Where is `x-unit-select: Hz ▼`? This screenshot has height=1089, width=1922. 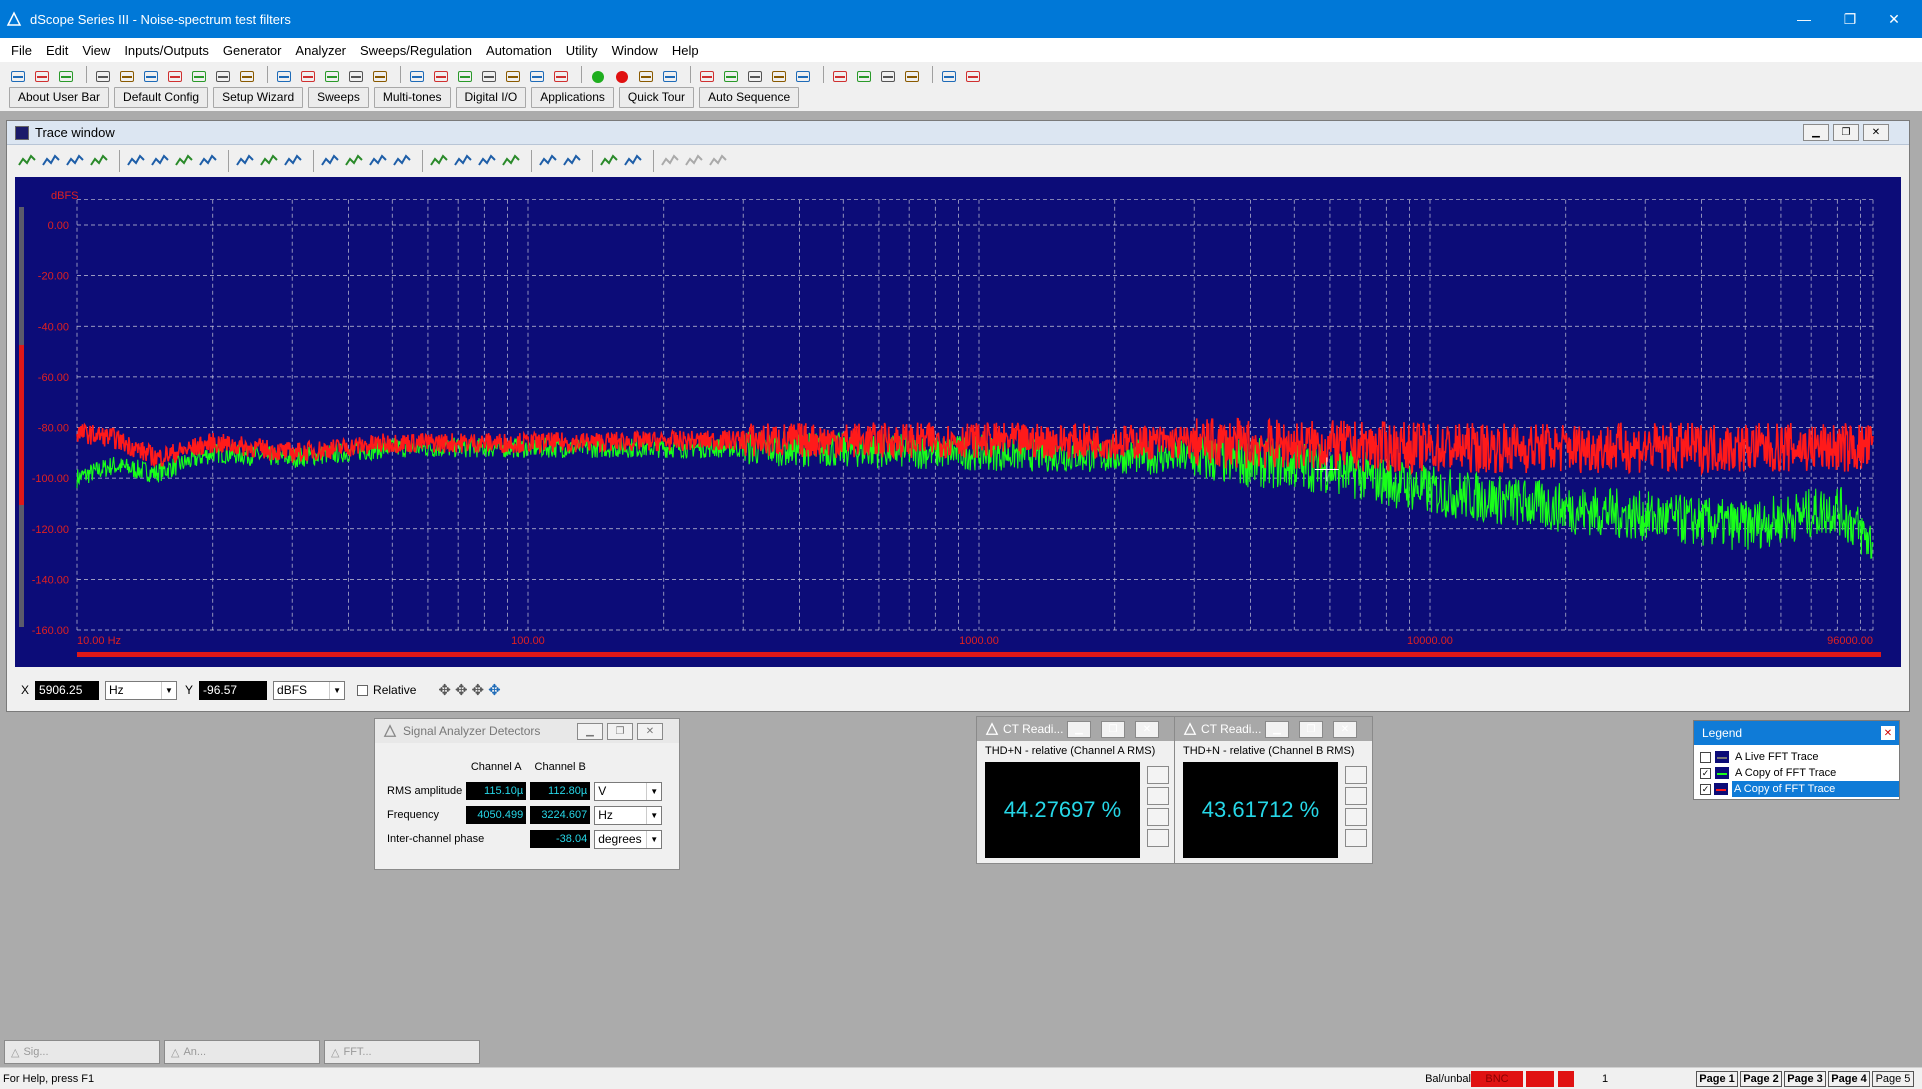
x-unit-select: Hz ▼ is located at coordinates (141, 690).